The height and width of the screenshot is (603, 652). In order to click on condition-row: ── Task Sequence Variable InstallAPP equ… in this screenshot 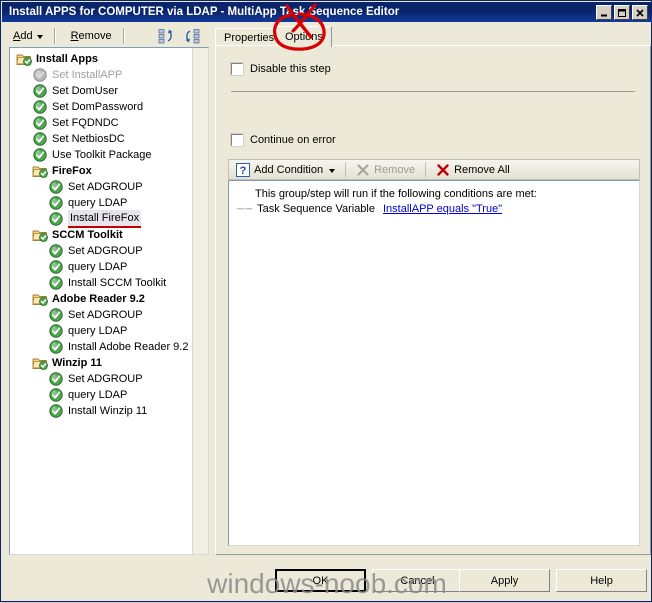, I will do `click(434, 209)`.